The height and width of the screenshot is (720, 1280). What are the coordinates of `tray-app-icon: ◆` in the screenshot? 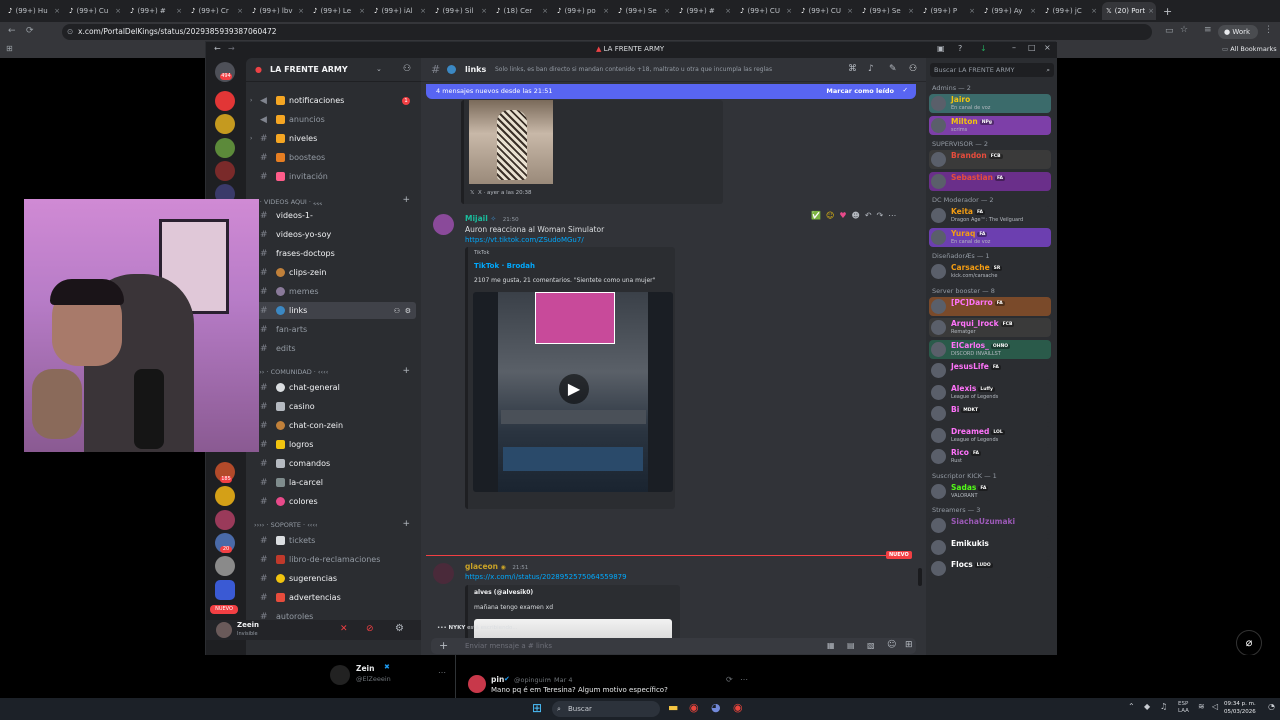 It's located at (1147, 706).